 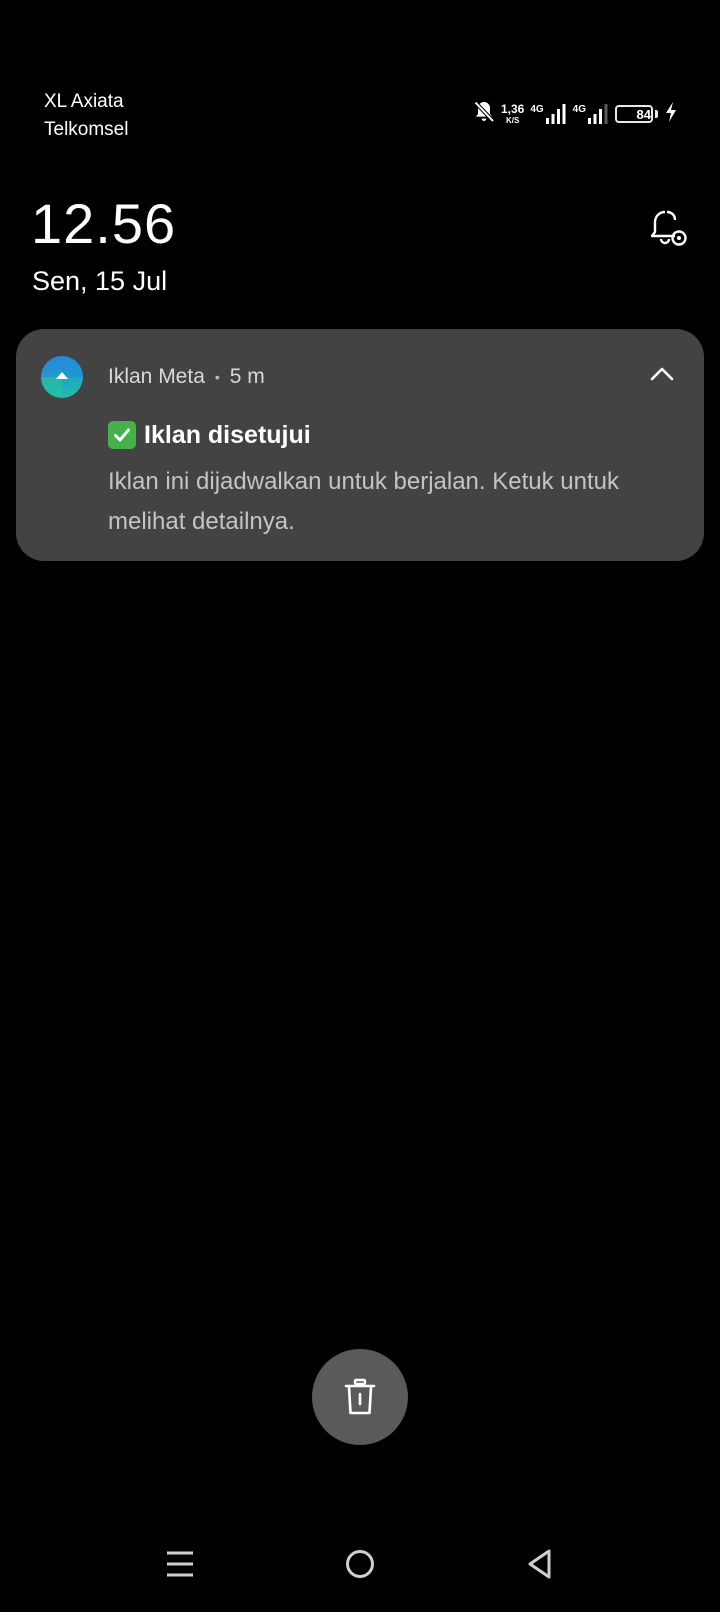 I want to click on battery-level: 84, so click(x=643, y=114).